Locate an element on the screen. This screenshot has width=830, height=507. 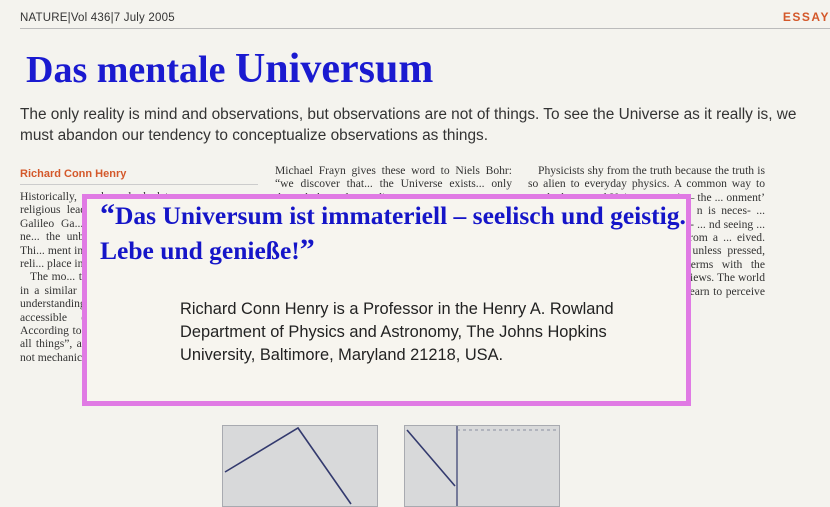
rotated-square-graphic is located at coordinates (288, 465).